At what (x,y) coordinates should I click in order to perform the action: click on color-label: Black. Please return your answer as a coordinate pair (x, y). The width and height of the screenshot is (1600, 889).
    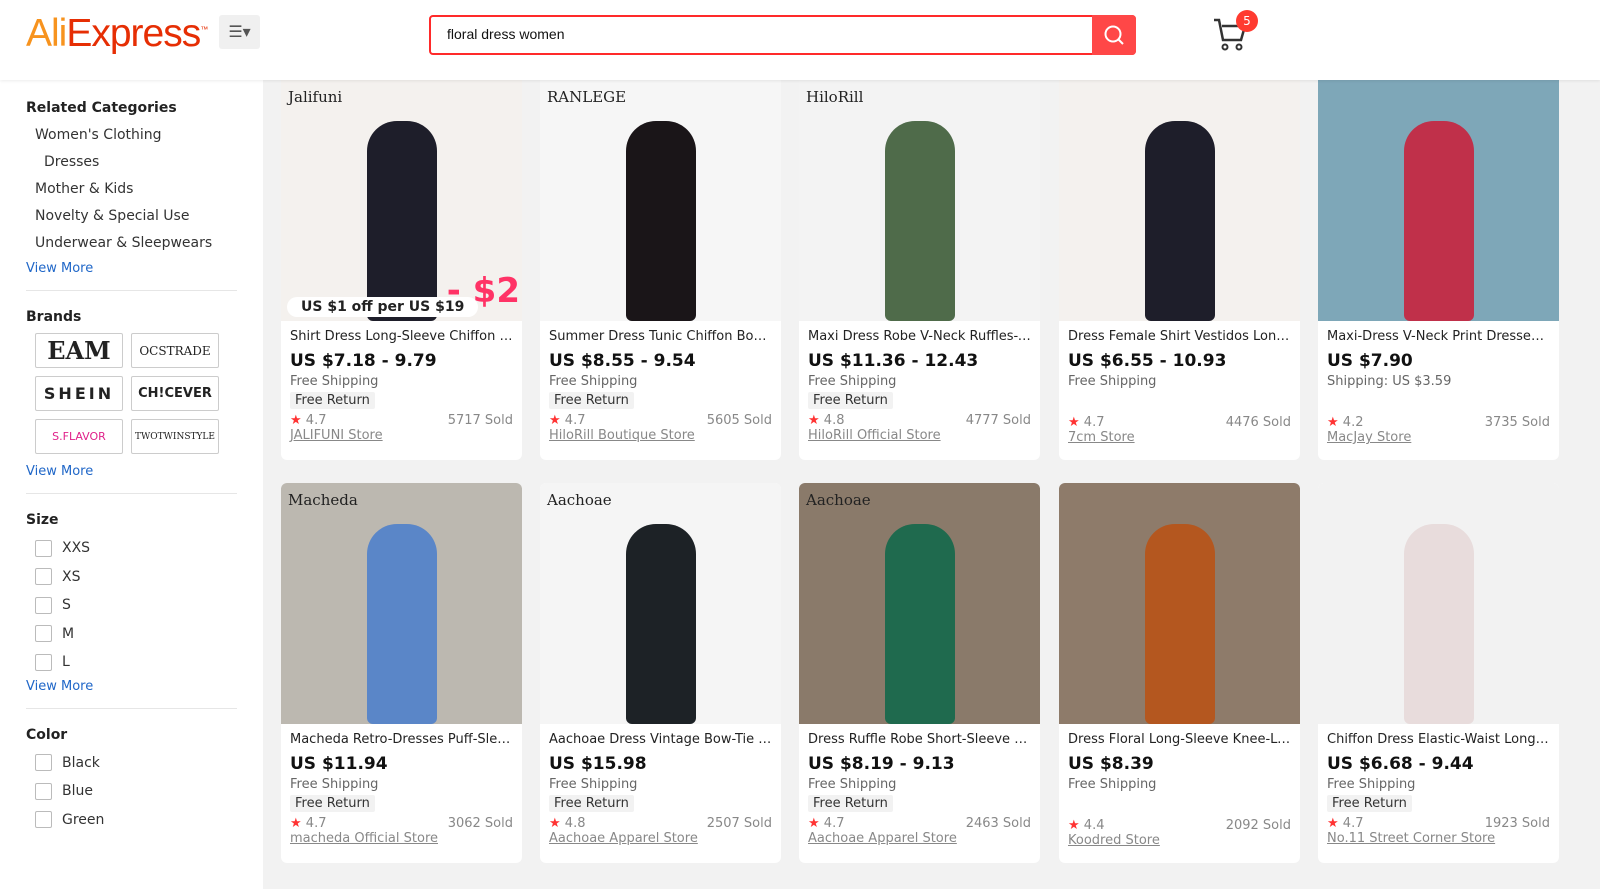
    Looking at the image, I should click on (81, 762).